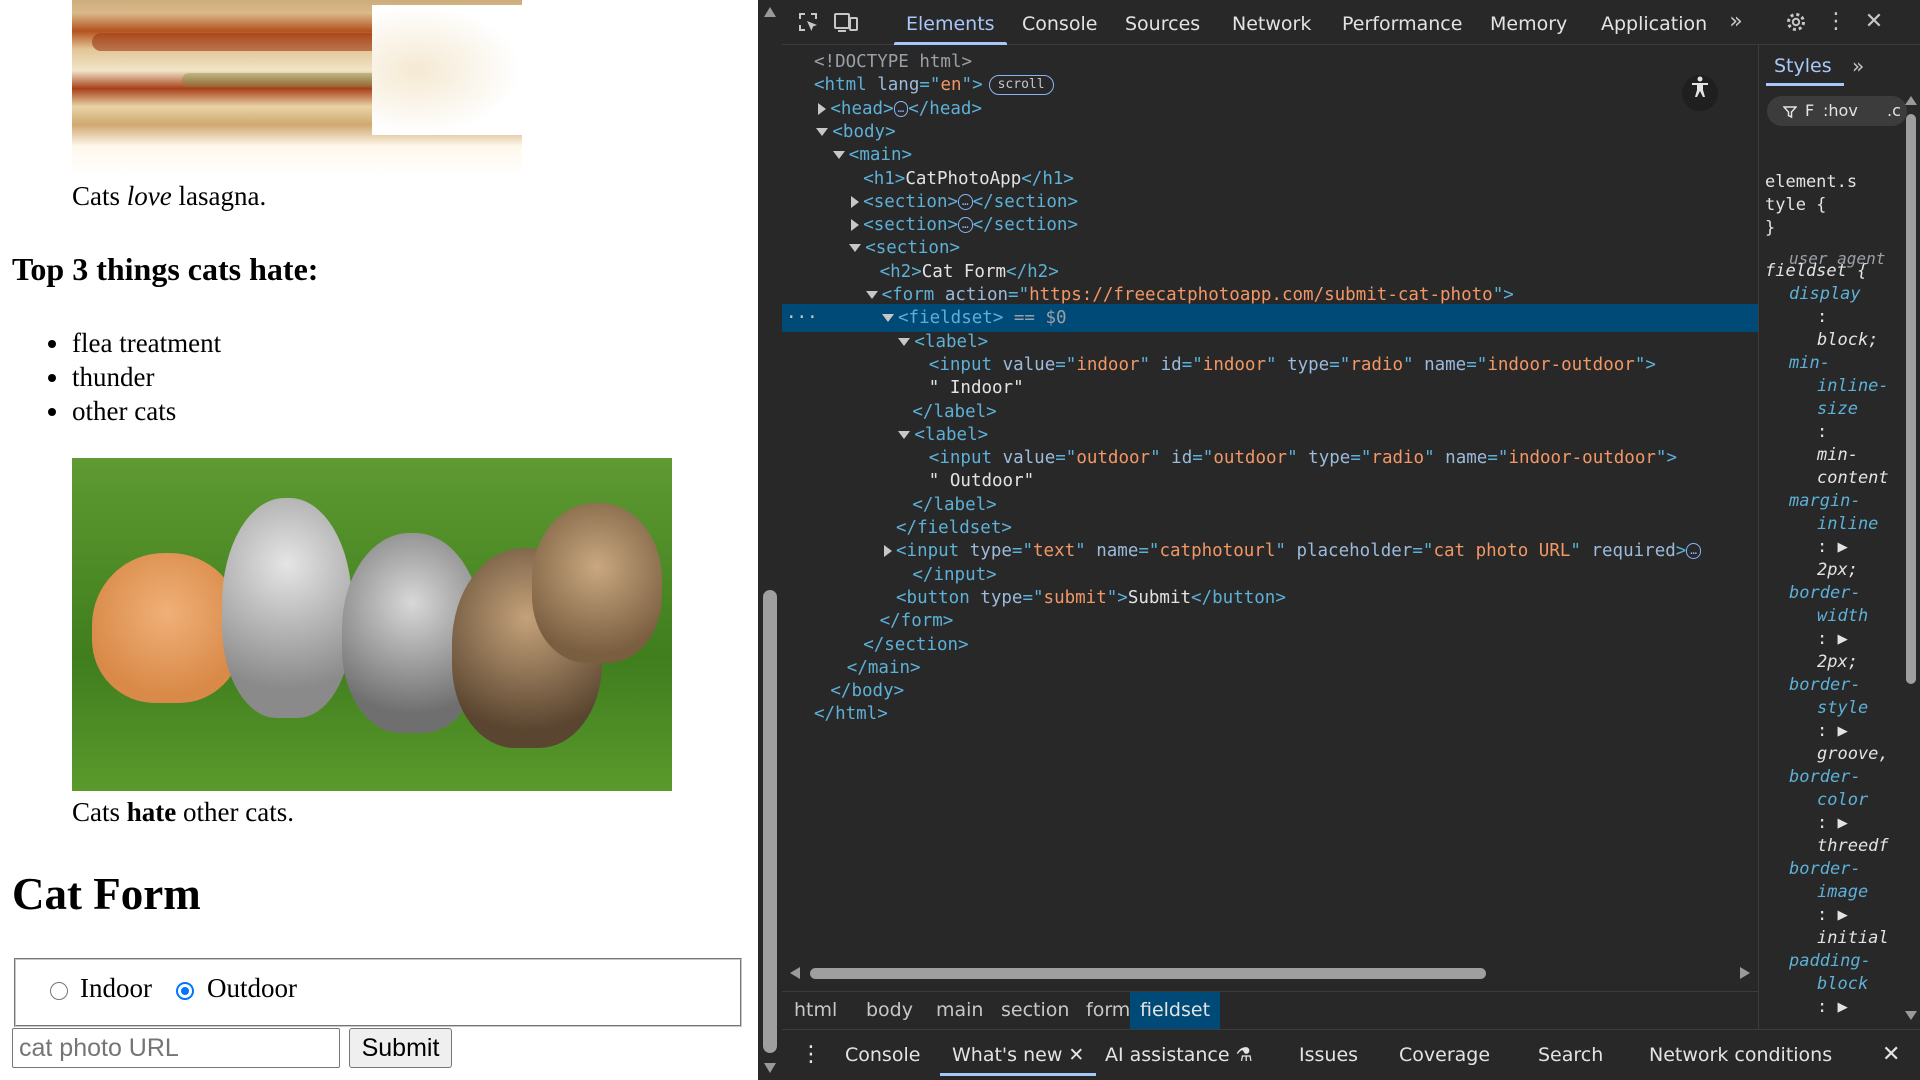  I want to click on flask-icon: ⚗, so click(1244, 1055).